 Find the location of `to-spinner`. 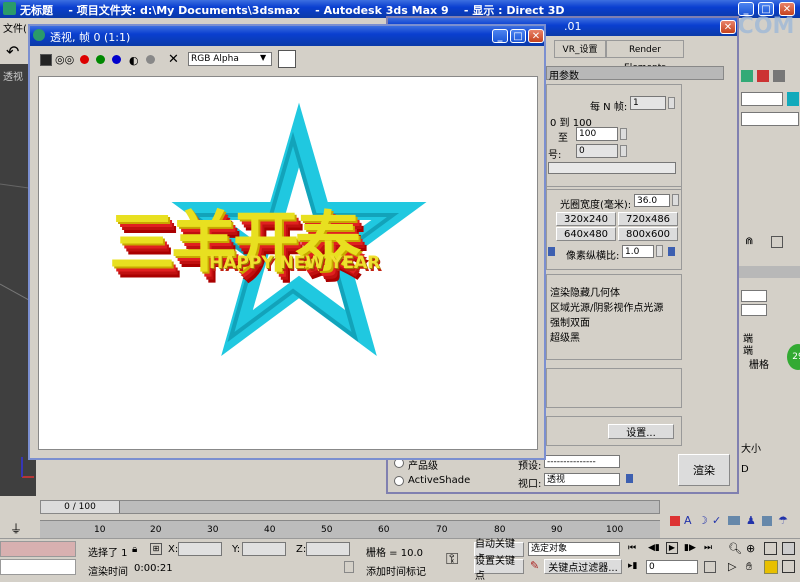

to-spinner is located at coordinates (623, 134).